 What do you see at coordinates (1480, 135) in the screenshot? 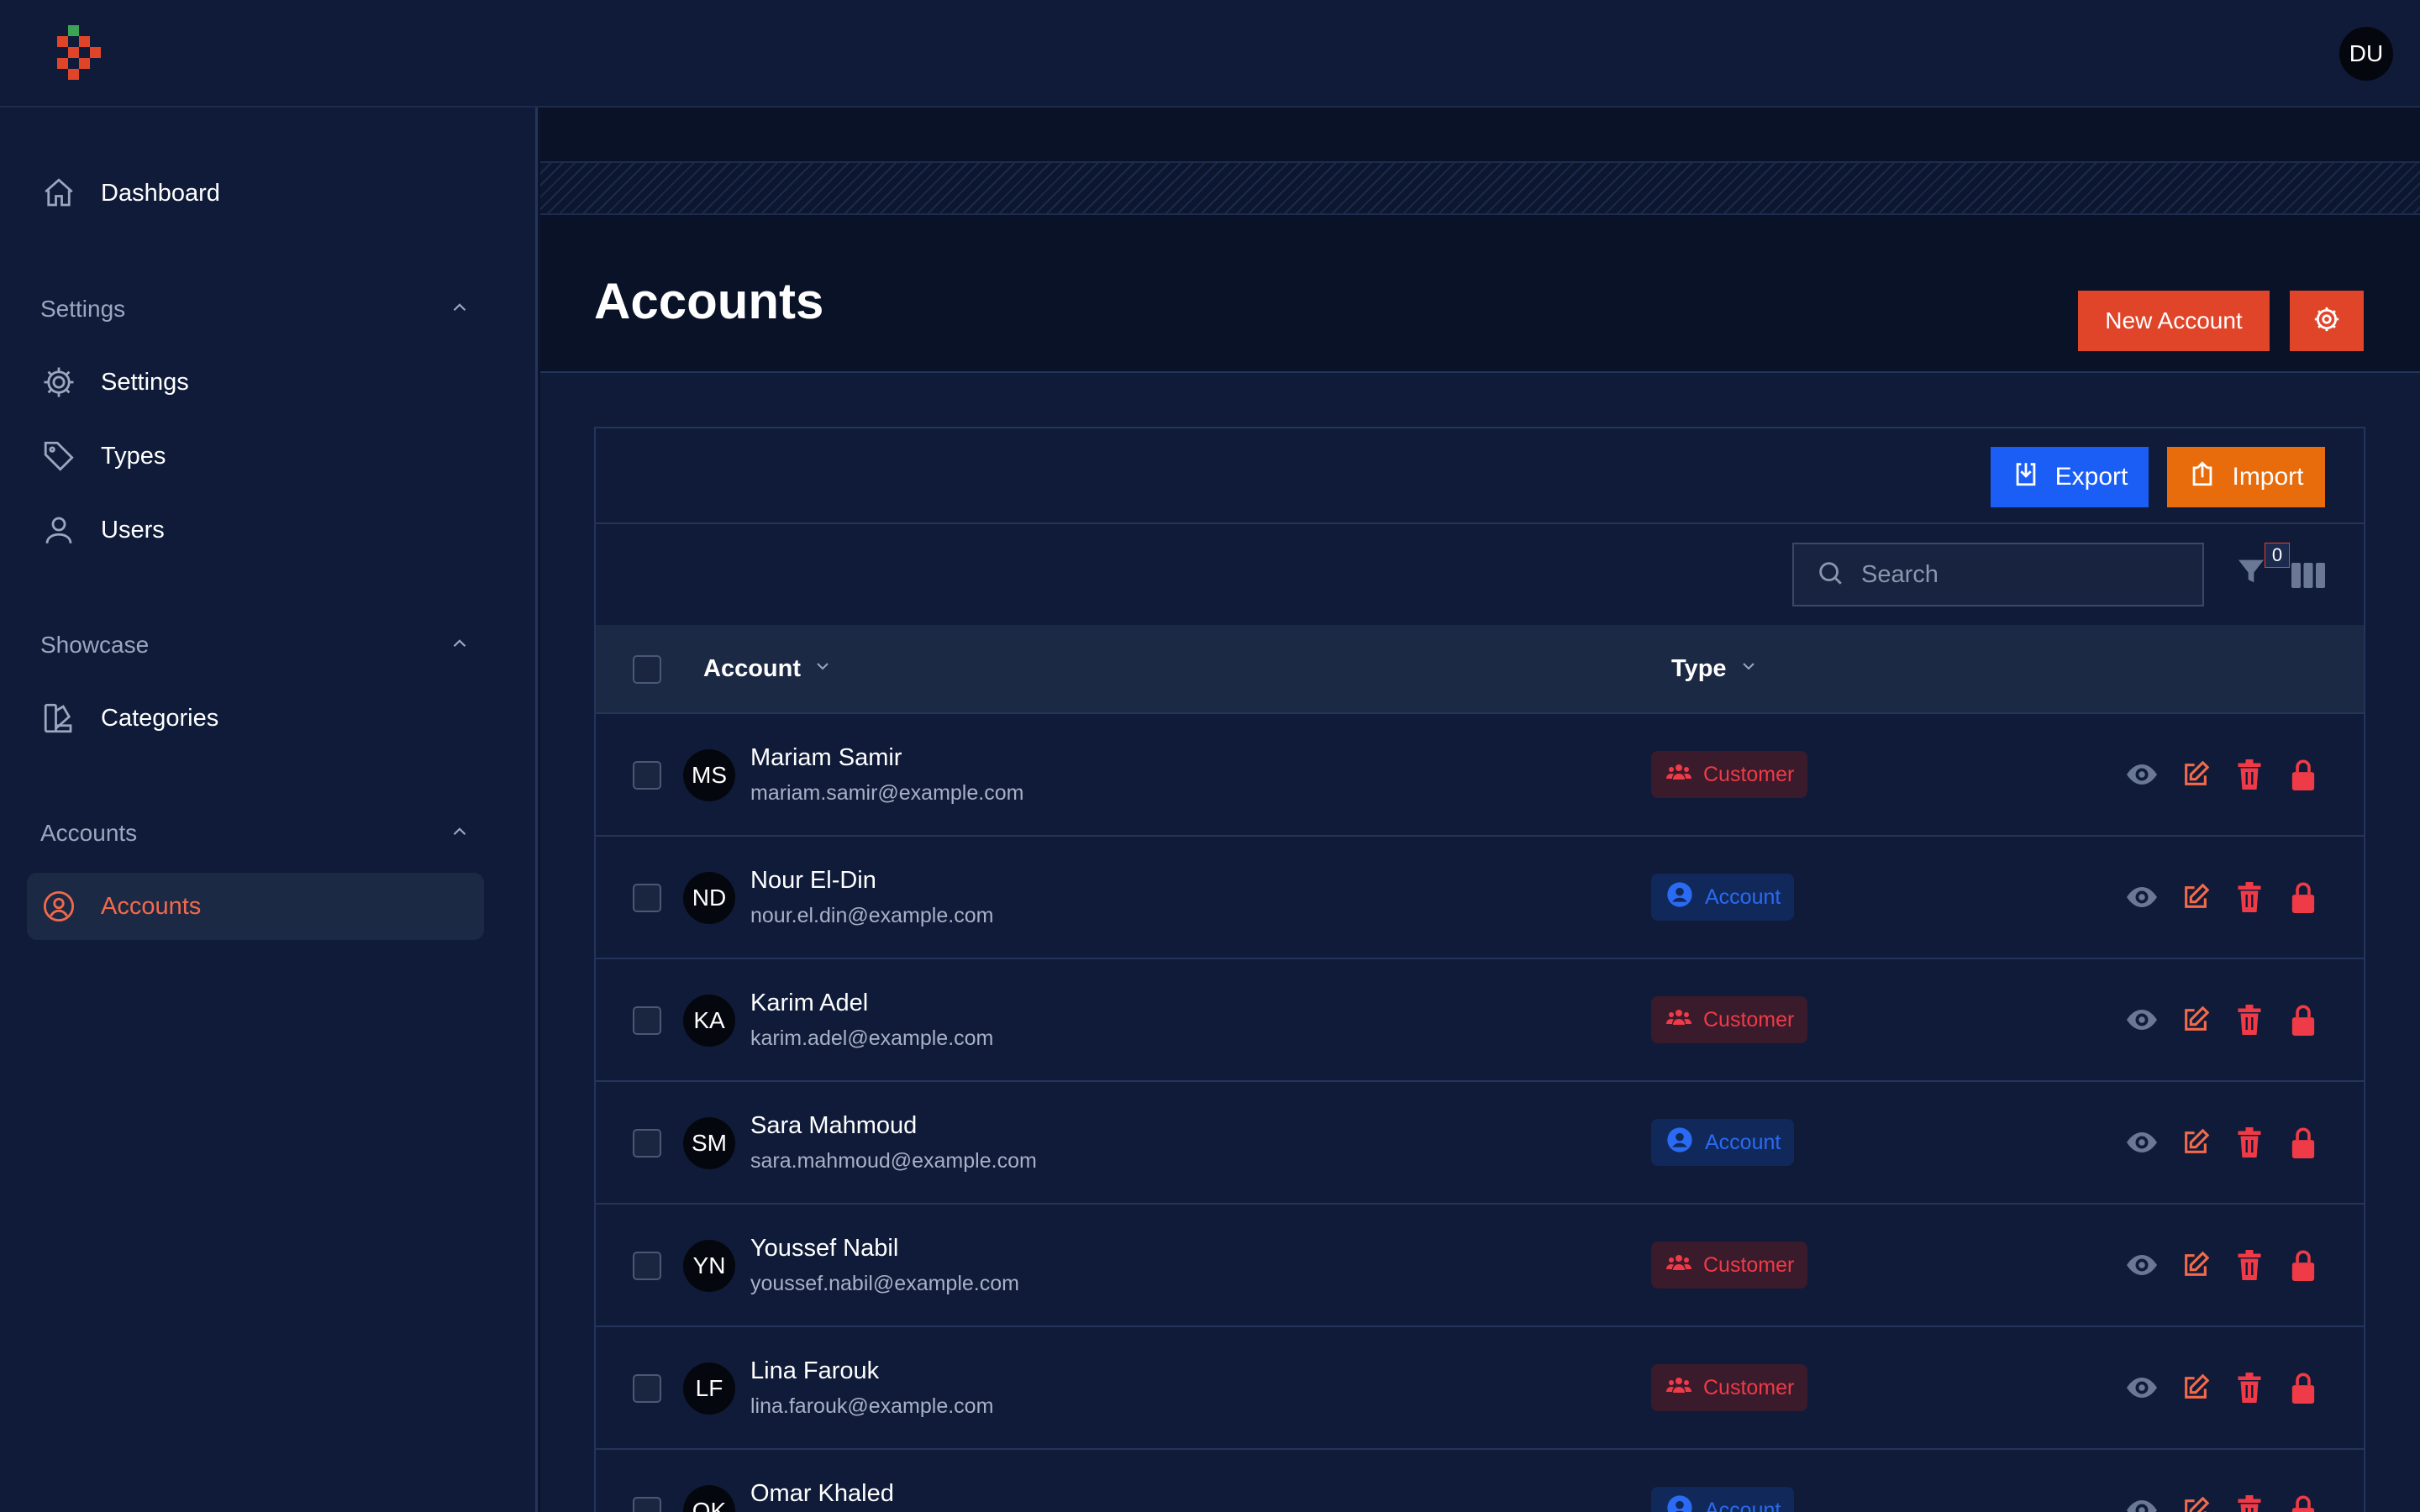
I see `top-strip` at bounding box center [1480, 135].